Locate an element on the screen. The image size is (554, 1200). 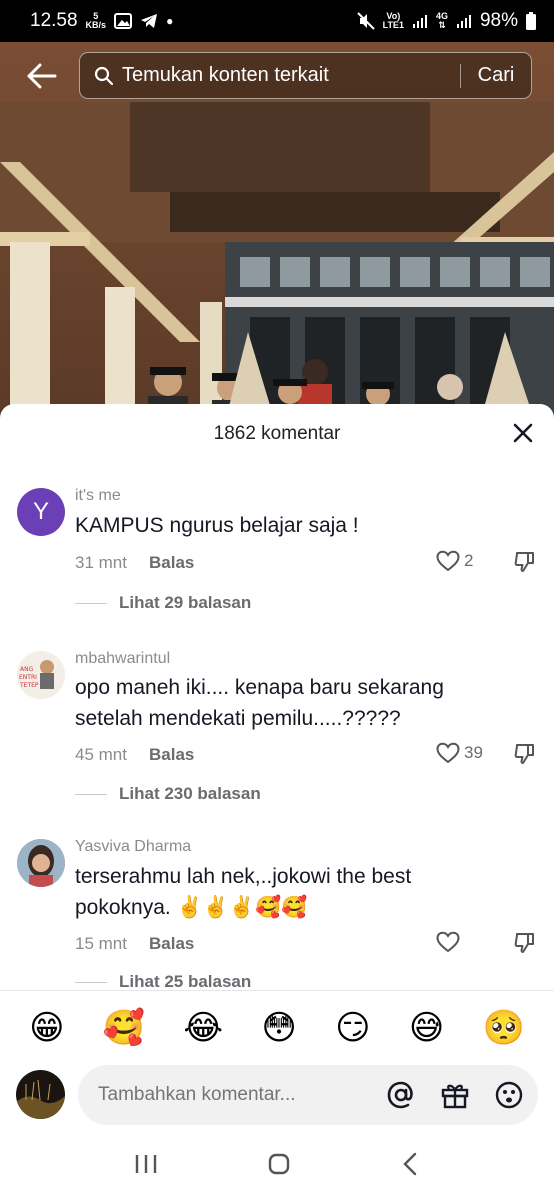
home-icon is located at coordinates (279, 1163).